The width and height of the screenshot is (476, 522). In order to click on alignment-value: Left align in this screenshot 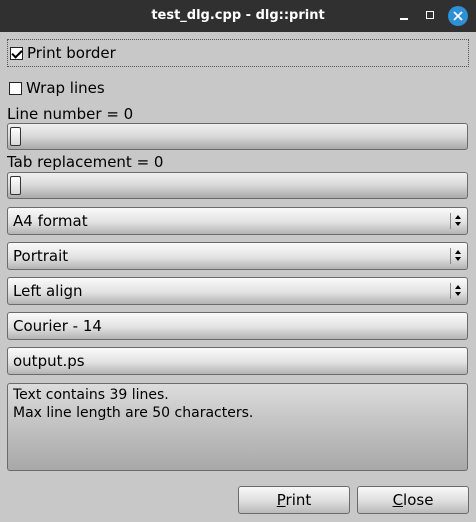, I will do `click(48, 291)`.